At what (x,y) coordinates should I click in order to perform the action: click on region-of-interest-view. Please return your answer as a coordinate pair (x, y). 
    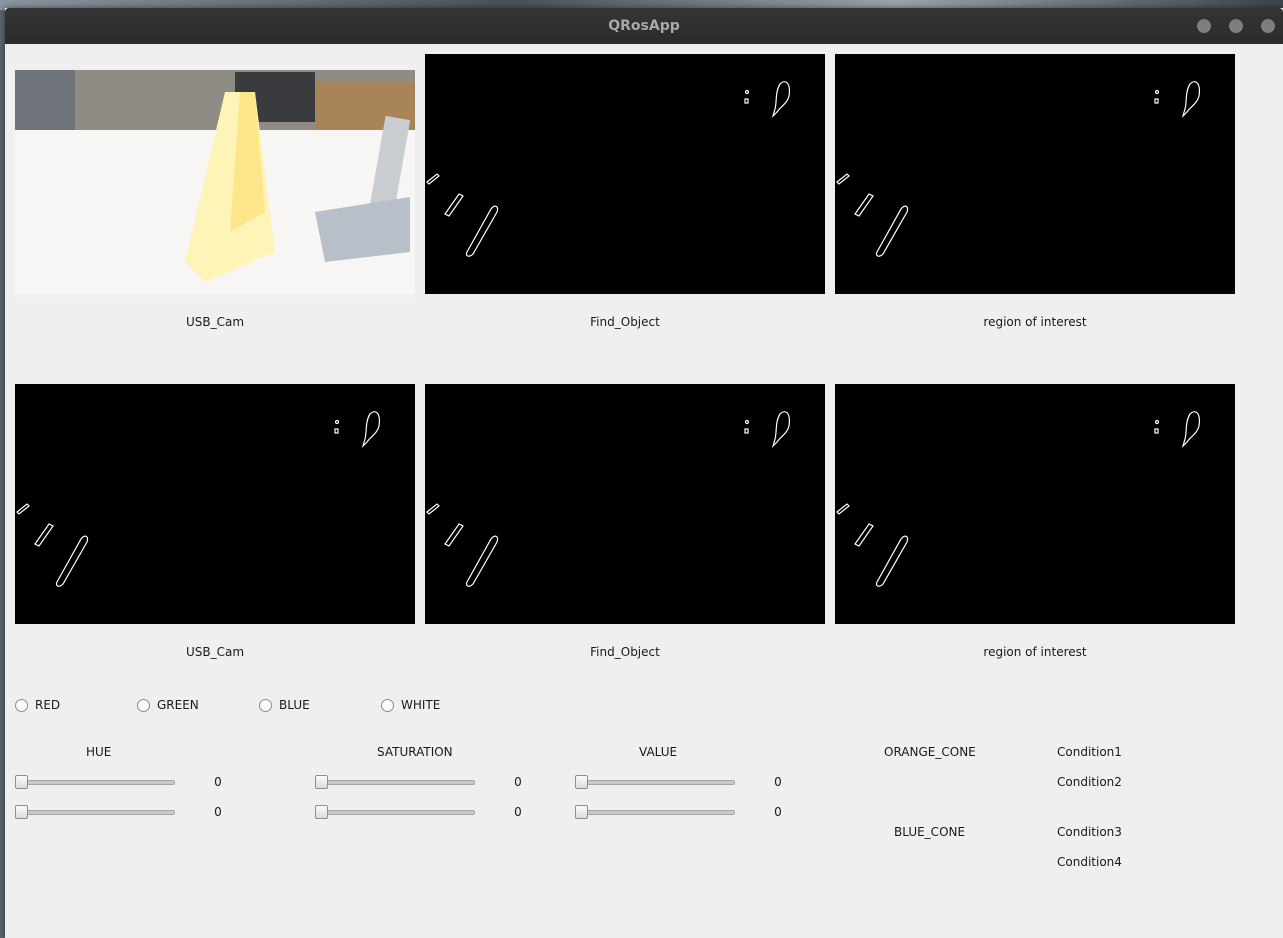
    Looking at the image, I should click on (1035, 174).